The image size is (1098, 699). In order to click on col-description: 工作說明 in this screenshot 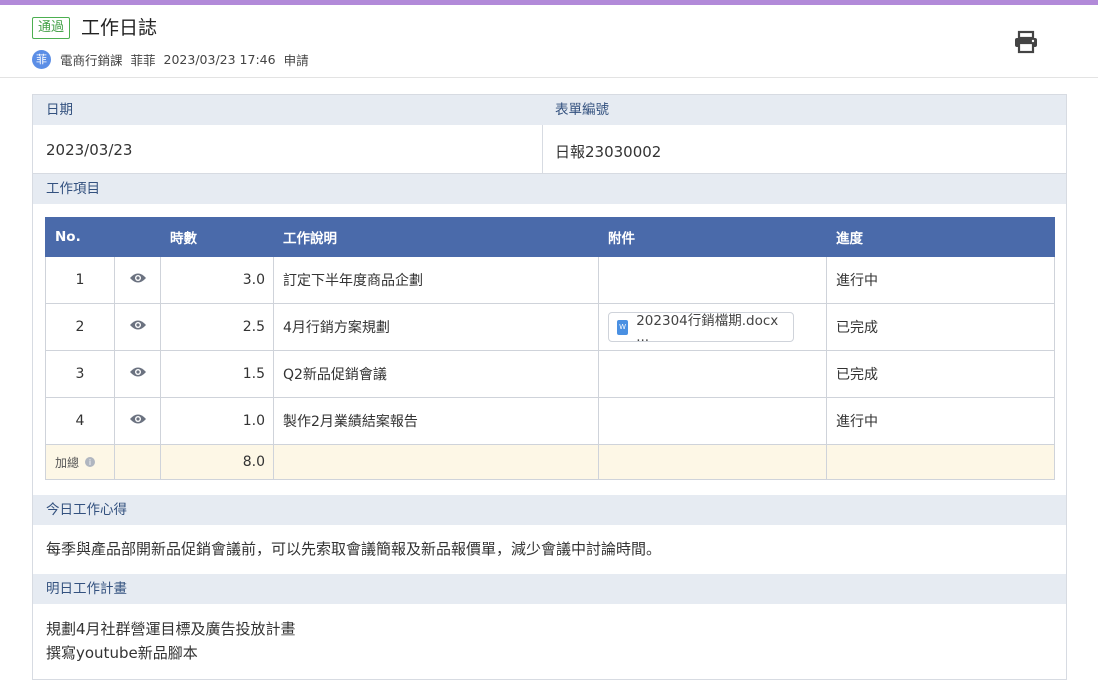, I will do `click(436, 237)`.